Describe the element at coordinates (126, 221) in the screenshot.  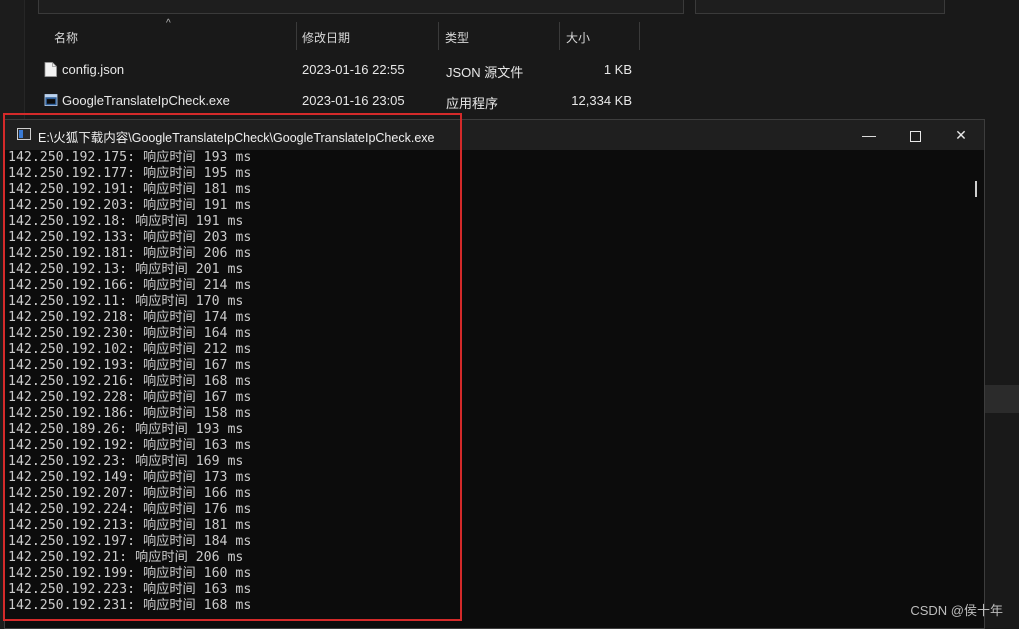
I see `console-line: 142.250.192.18: 响应时间 191 ms` at that location.